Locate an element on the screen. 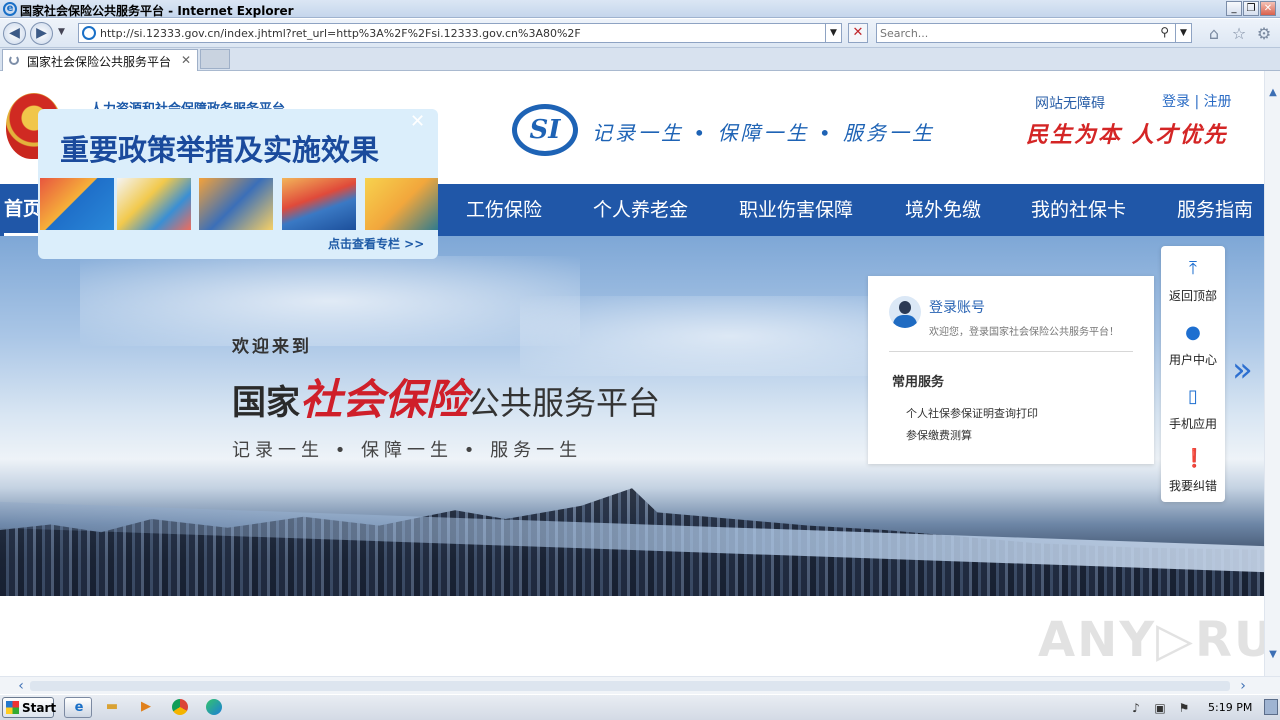 The height and width of the screenshot is (720, 1280). avatar is located at coordinates (905, 312).